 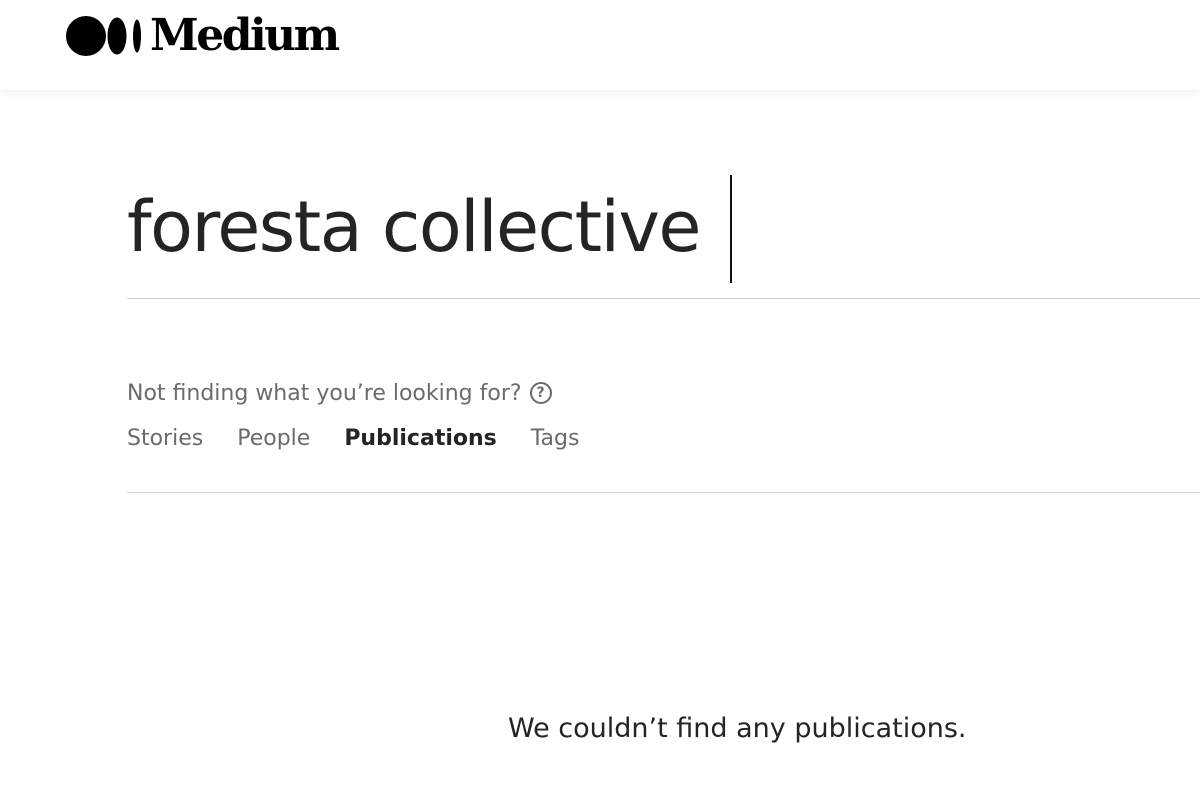 What do you see at coordinates (324, 393) in the screenshot?
I see `help-text: Not finding what you’re looking for?` at bounding box center [324, 393].